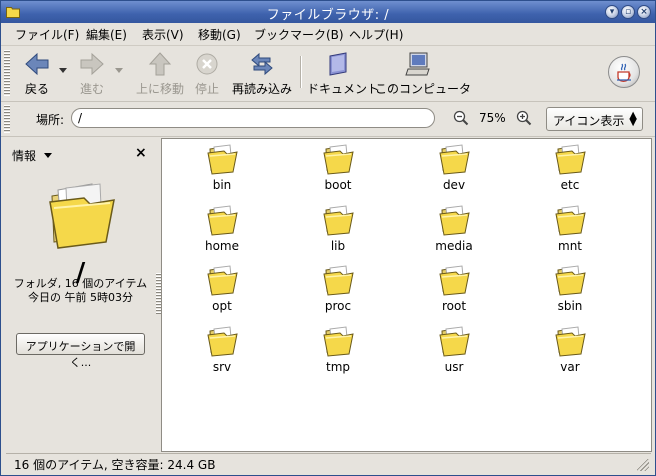  Describe the element at coordinates (24, 155) in the screenshot. I see `side-pane-title: 情報` at that location.